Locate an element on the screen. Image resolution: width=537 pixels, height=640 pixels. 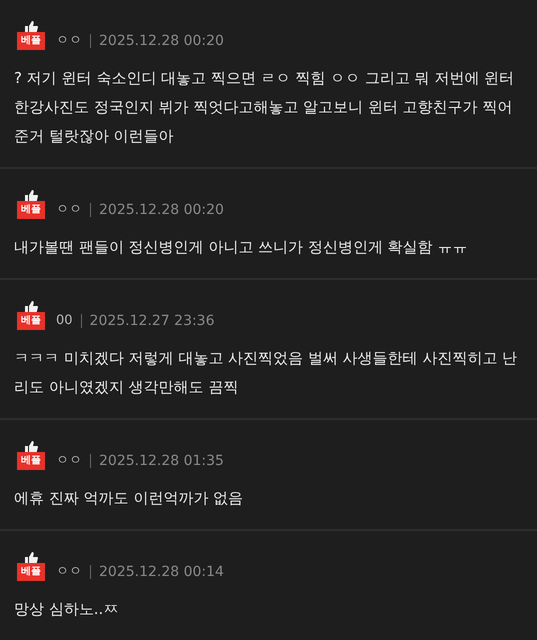
comment-text: ? 저기 윈터 숙소인디 대놓고 찍으면 ㄹㅇ 찍힘 ㅇㅇ 그리고 뭐 저번에 윈터 한강사진도 정국인지 뷔가 찍엇다고해놓고 알고보니 윈터 고향친구가 찍어준거 털랏잖아 이런들아 is located at coordinates (265, 107).